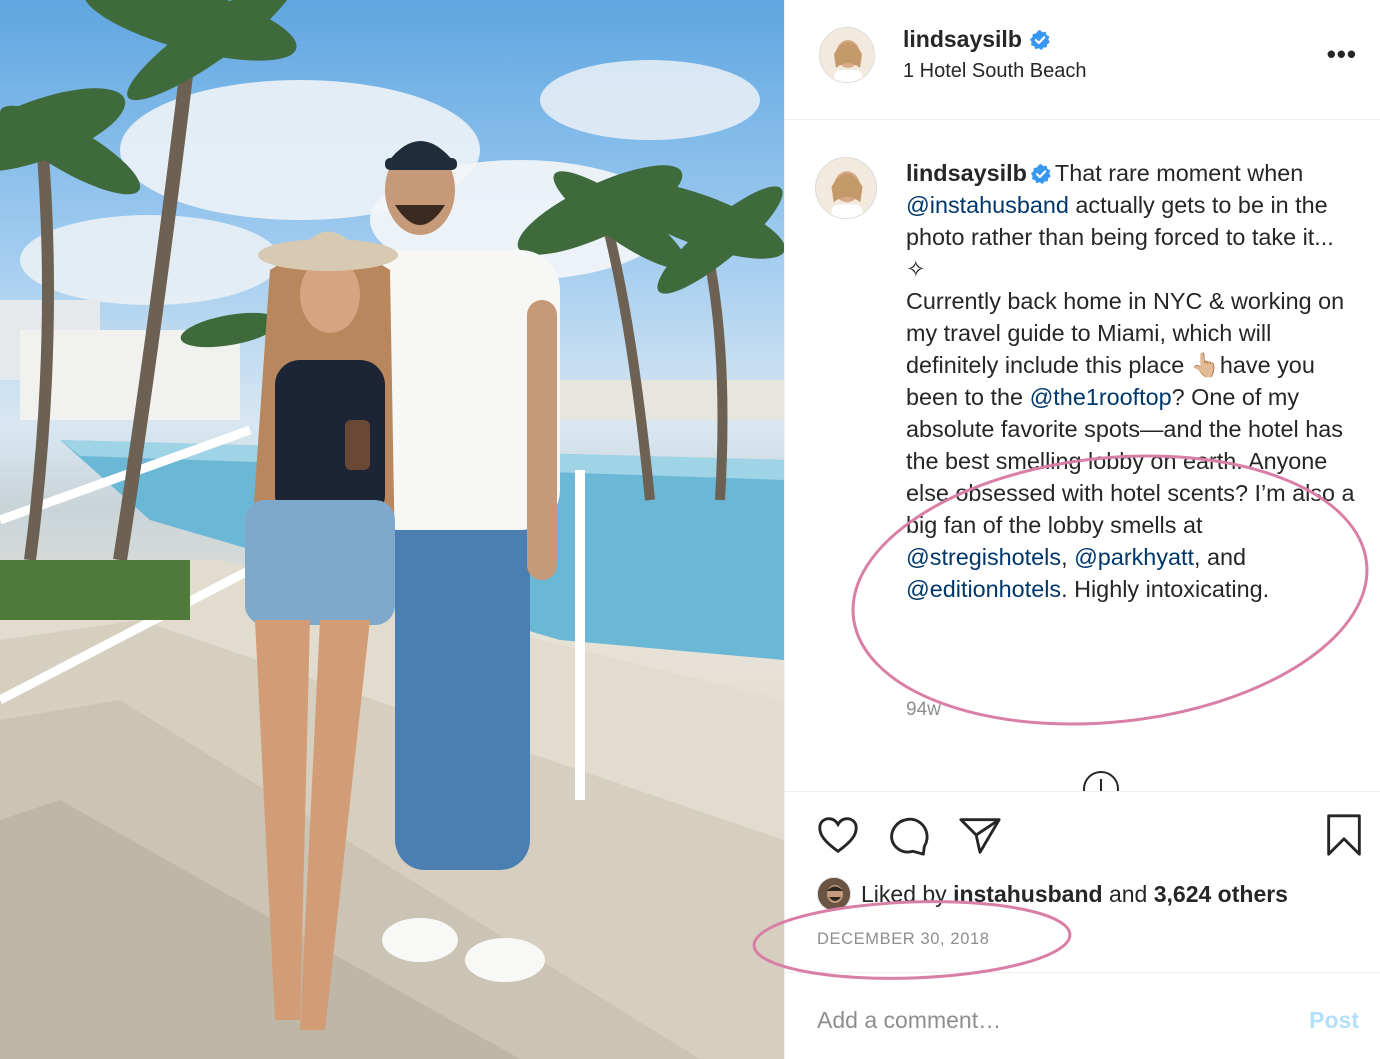  I want to click on mention-link: @instahusband, so click(987, 205).